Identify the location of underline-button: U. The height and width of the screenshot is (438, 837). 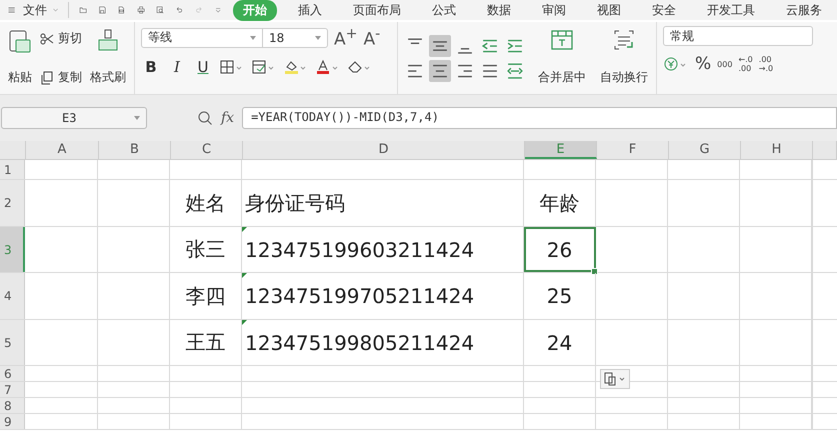
(203, 67).